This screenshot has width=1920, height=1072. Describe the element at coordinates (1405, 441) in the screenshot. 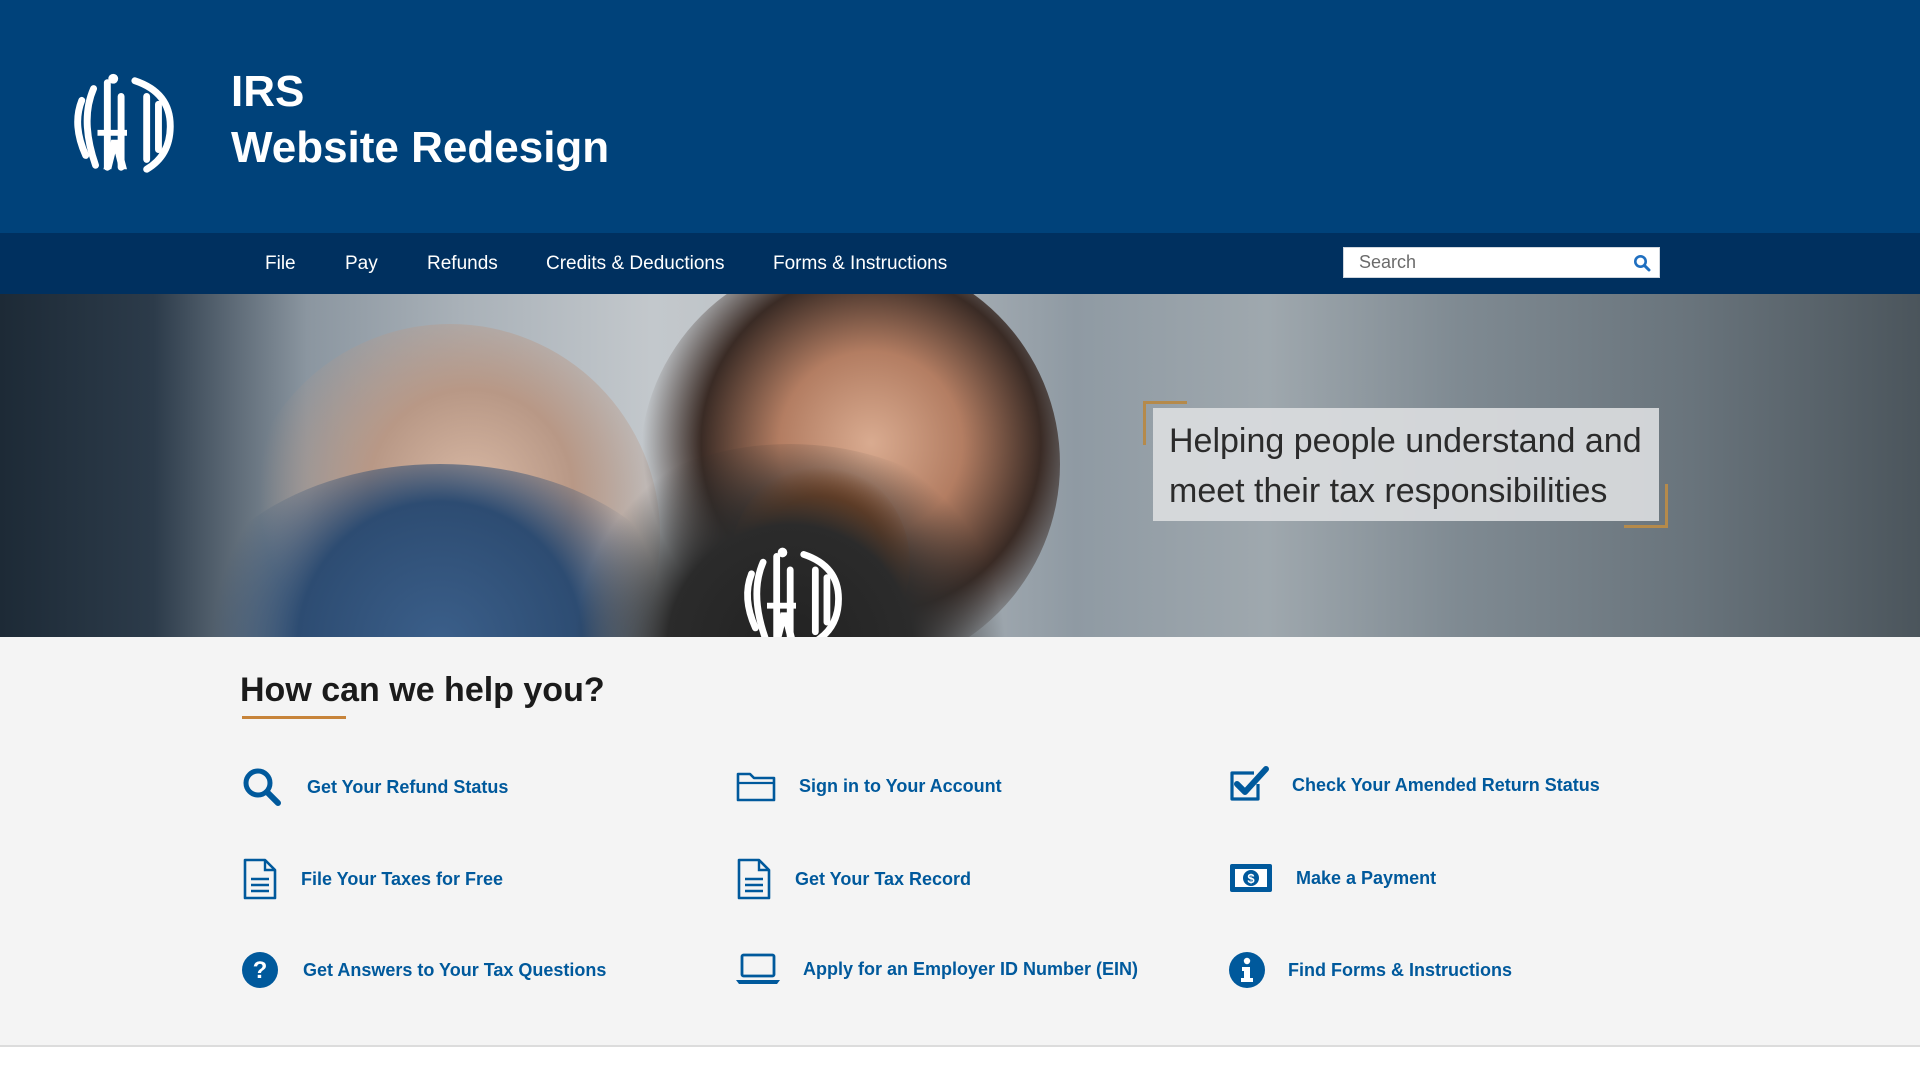

I see `hero-tagline-line1: Helping people understand and` at that location.